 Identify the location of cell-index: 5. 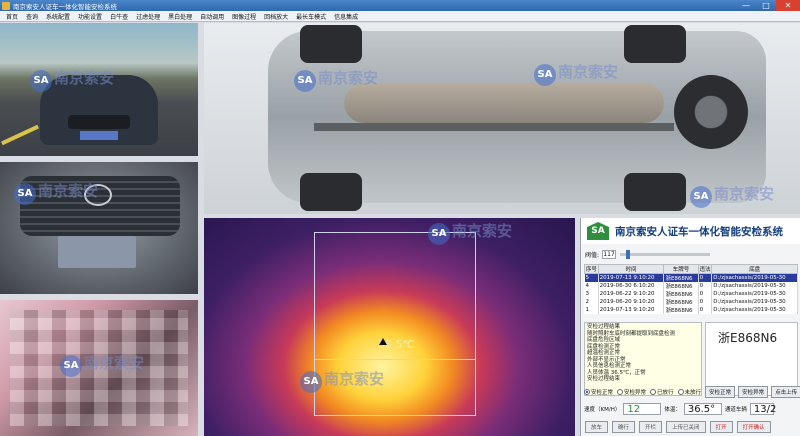
(591, 277).